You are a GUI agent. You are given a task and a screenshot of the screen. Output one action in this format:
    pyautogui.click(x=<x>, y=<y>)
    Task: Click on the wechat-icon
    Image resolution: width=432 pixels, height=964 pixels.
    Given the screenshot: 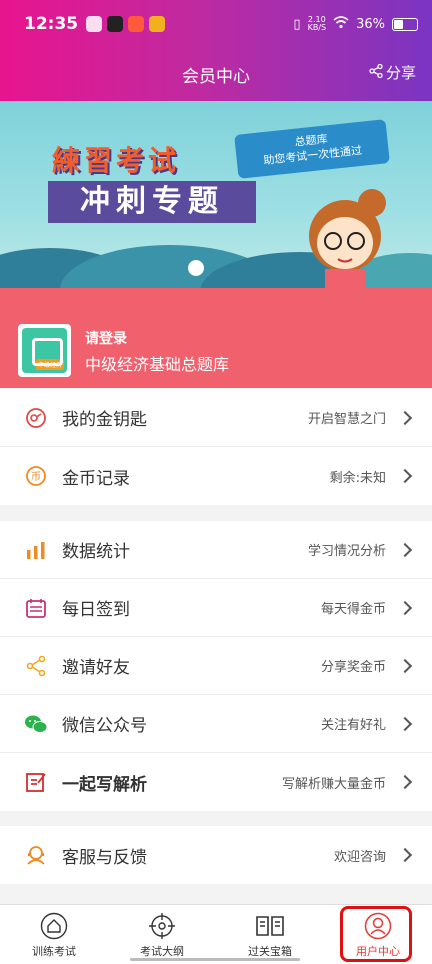 What is the action you would take?
    pyautogui.click(x=36, y=724)
    